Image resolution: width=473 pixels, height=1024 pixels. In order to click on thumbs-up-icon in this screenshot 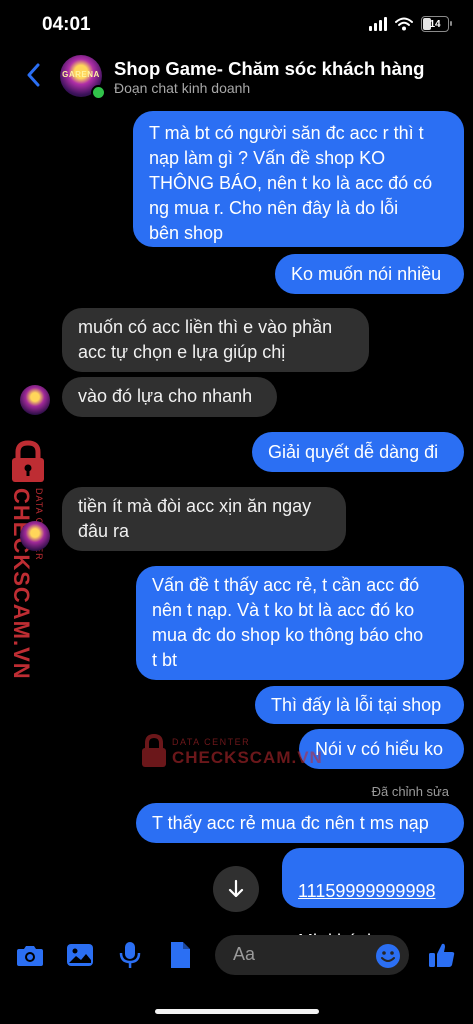, I will do `click(442, 955)`.